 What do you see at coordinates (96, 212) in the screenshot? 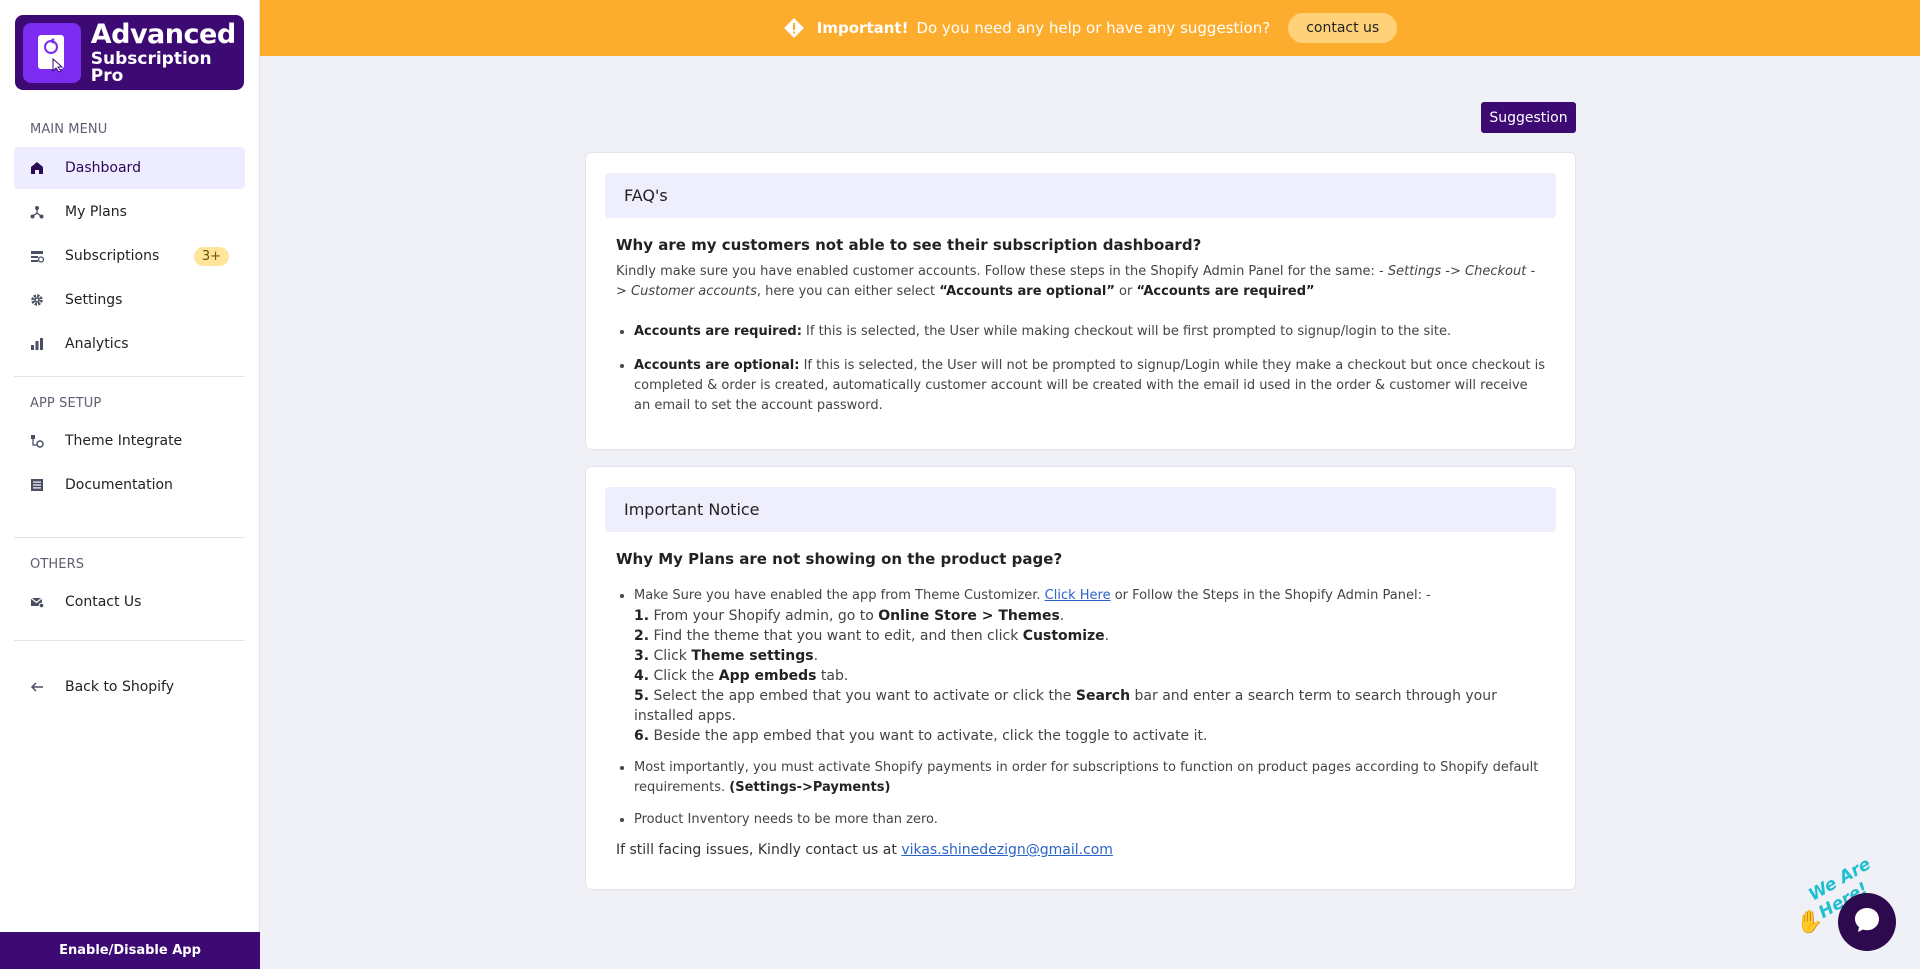
I see `sidebar-item-label: My Plans` at bounding box center [96, 212].